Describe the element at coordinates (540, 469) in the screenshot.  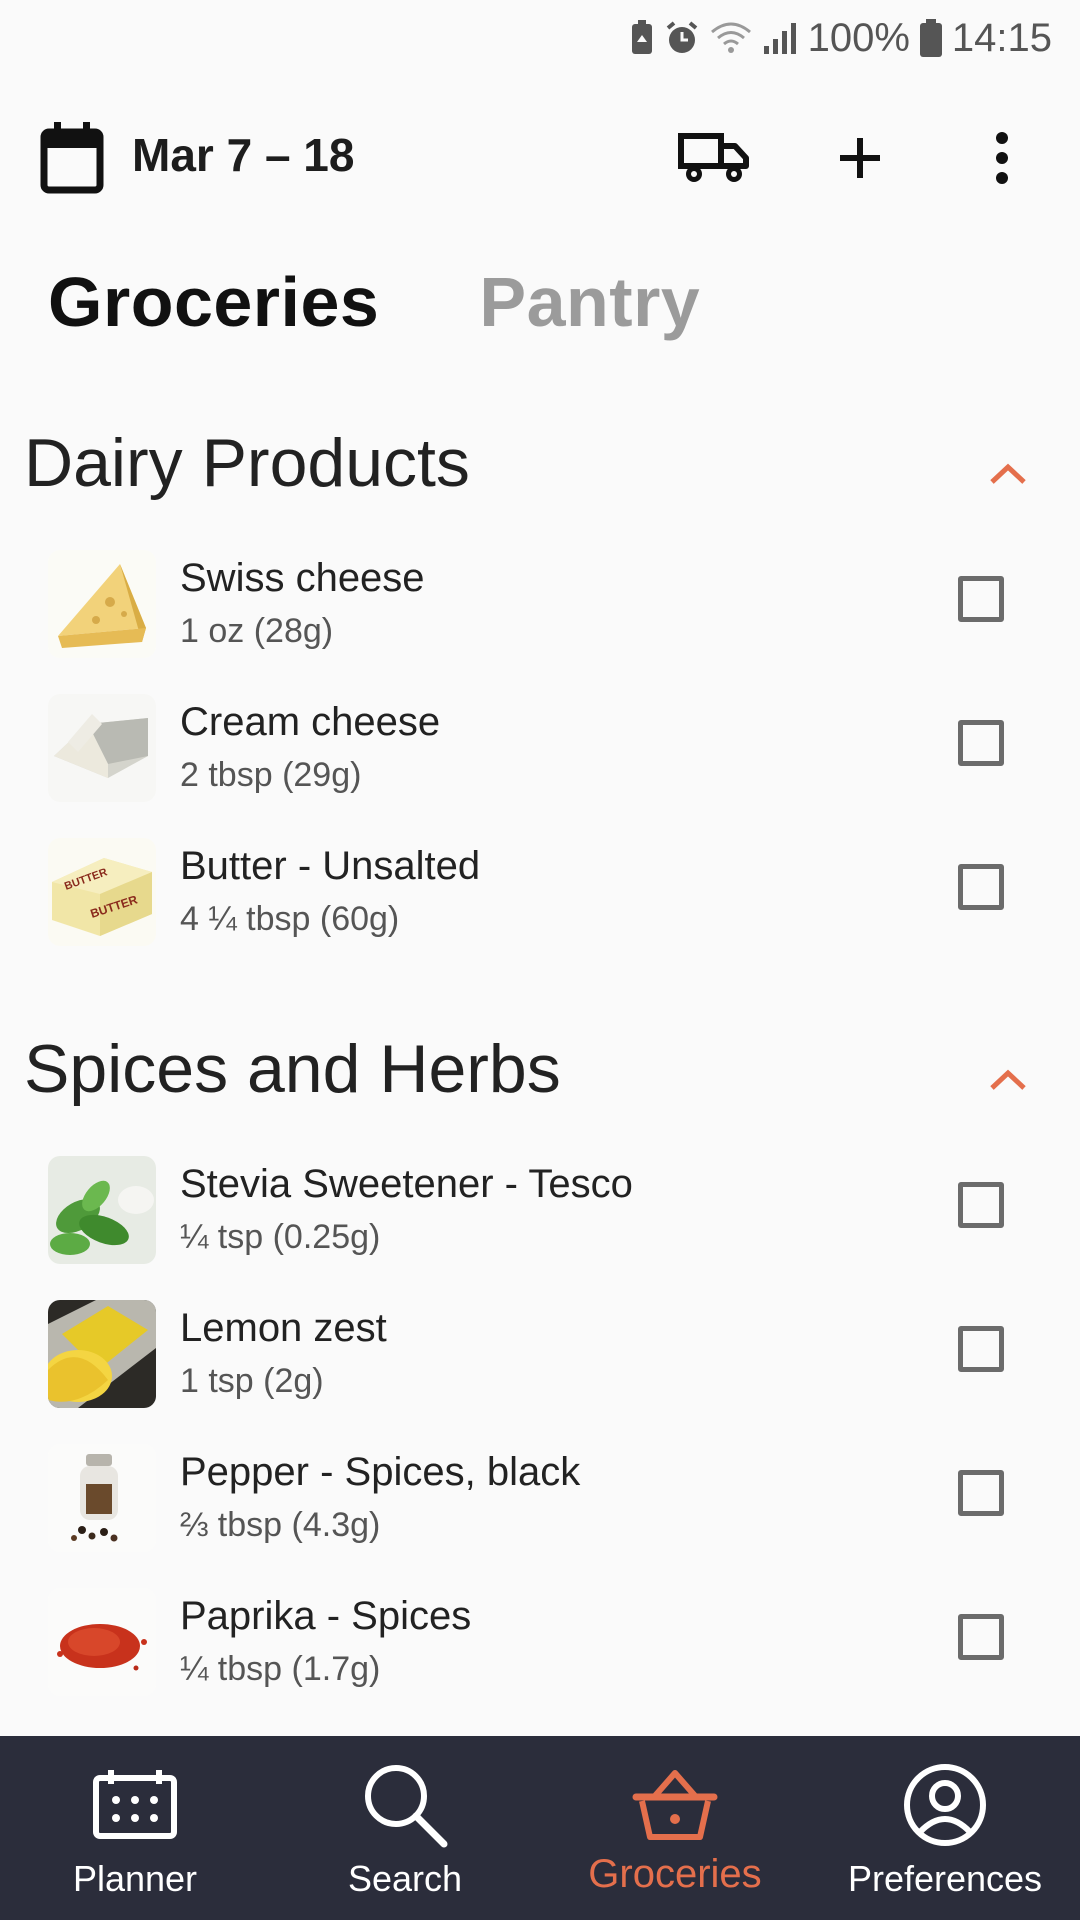
I see `section-header: Dairy Products` at that location.